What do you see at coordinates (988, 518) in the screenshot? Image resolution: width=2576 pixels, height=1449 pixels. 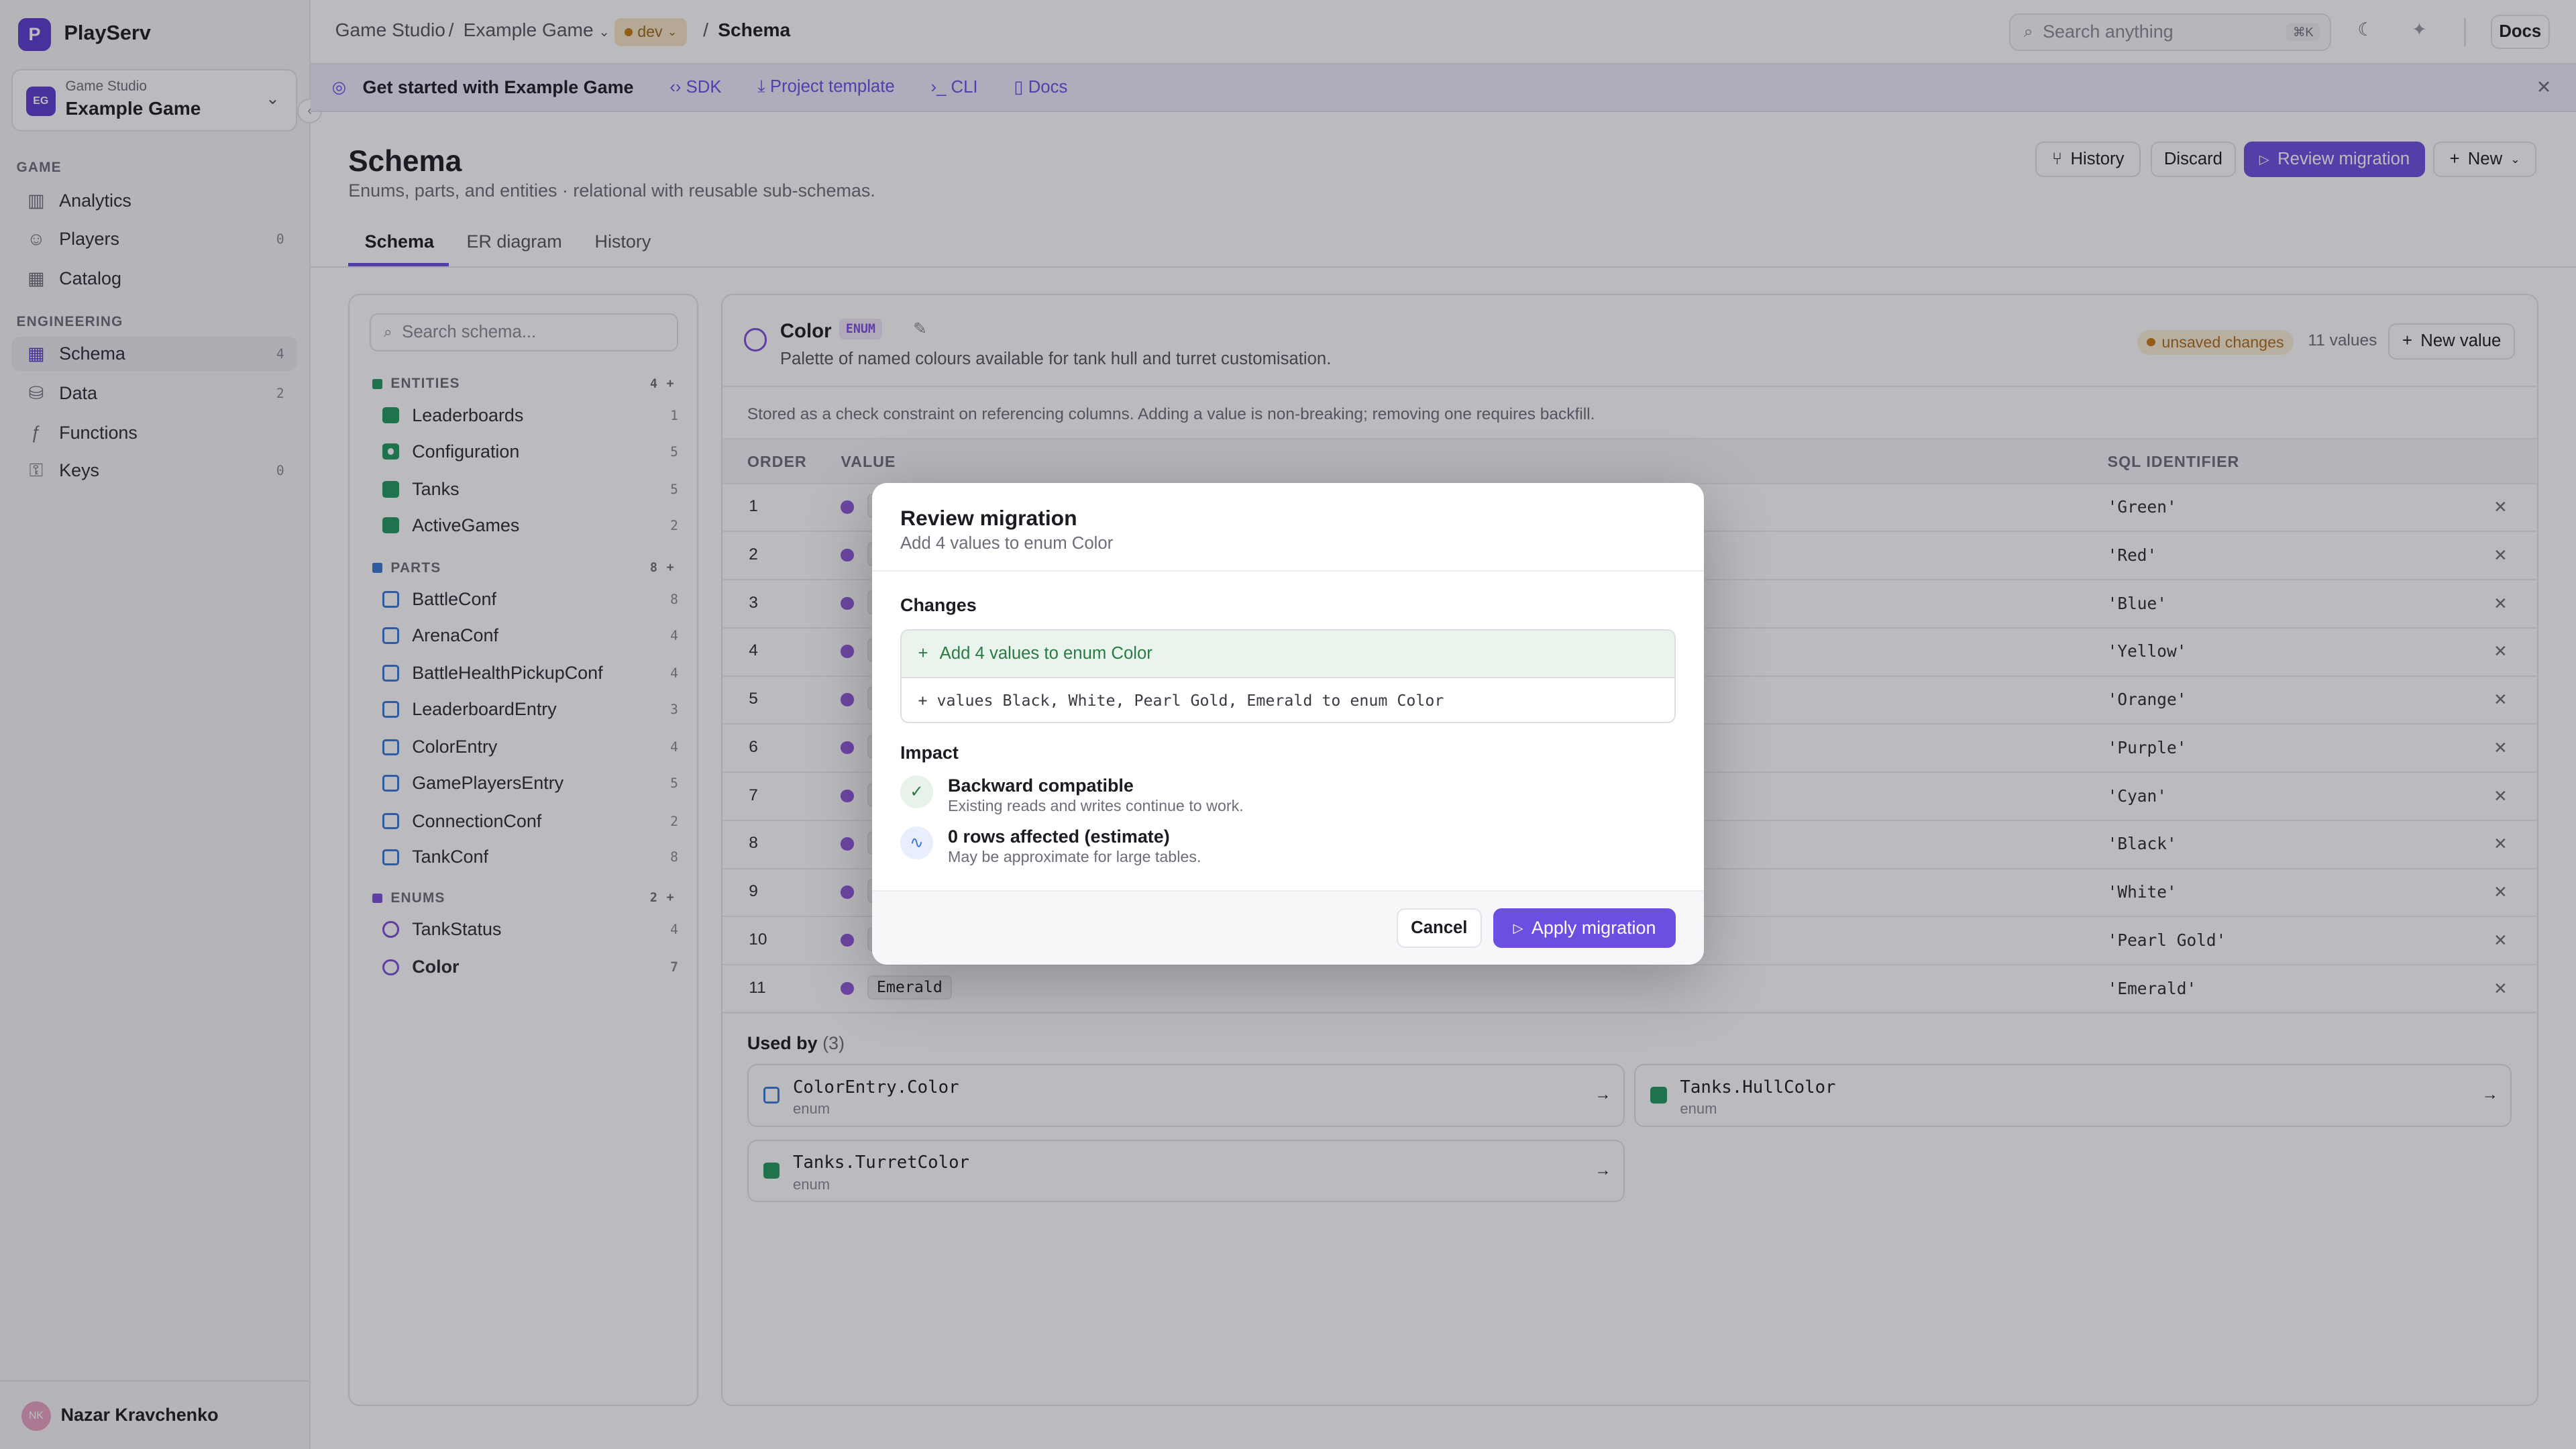 I see `dialog-title: Review migration` at bounding box center [988, 518].